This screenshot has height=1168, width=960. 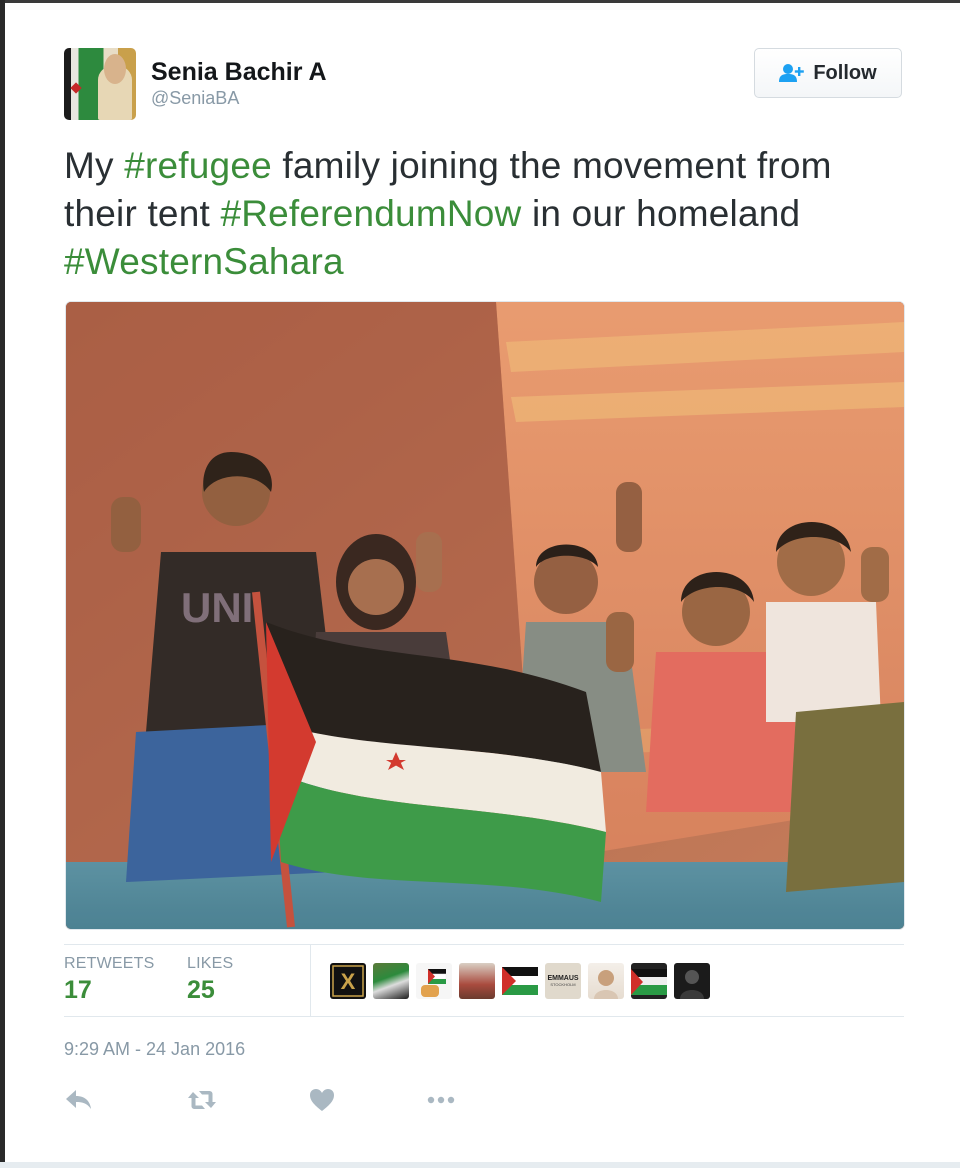 I want to click on follow-person-plus-icon, so click(x=792, y=73).